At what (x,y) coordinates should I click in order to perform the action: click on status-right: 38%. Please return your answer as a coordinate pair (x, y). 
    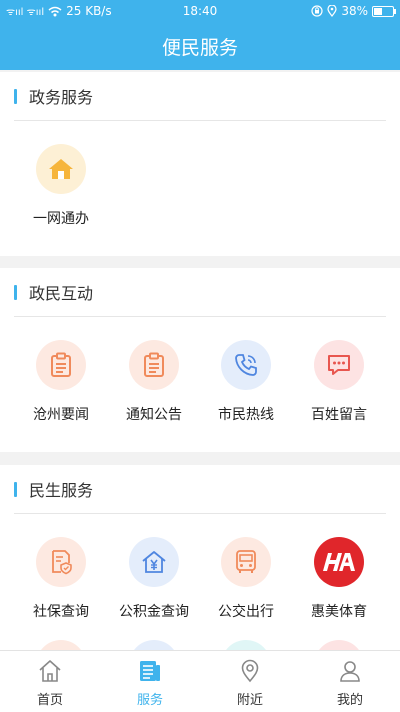
    Looking at the image, I should click on (353, 11).